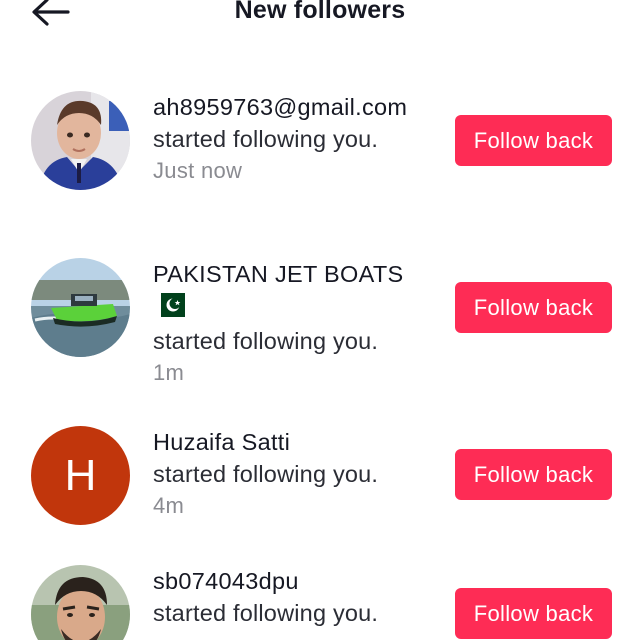  Describe the element at coordinates (169, 308) in the screenshot. I see `pakistan-flag-icon` at that location.